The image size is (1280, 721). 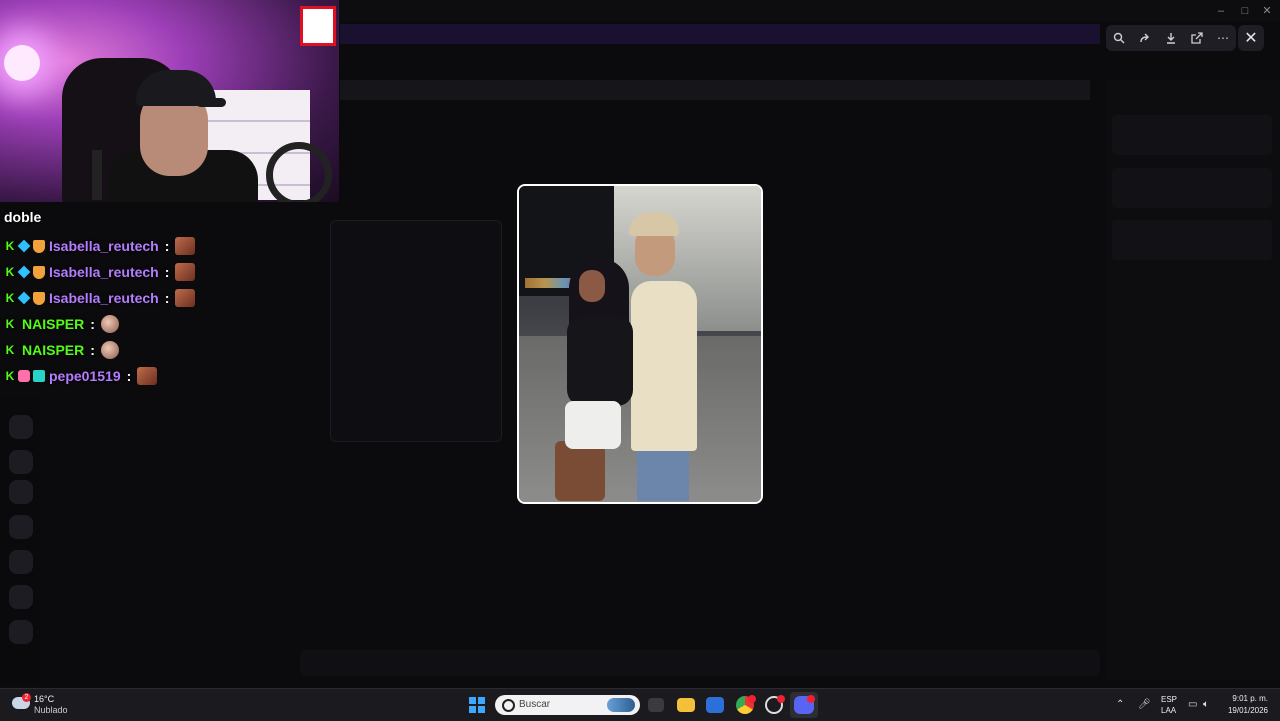 What do you see at coordinates (39, 376) in the screenshot?
I see `teal-badge-icon` at bounding box center [39, 376].